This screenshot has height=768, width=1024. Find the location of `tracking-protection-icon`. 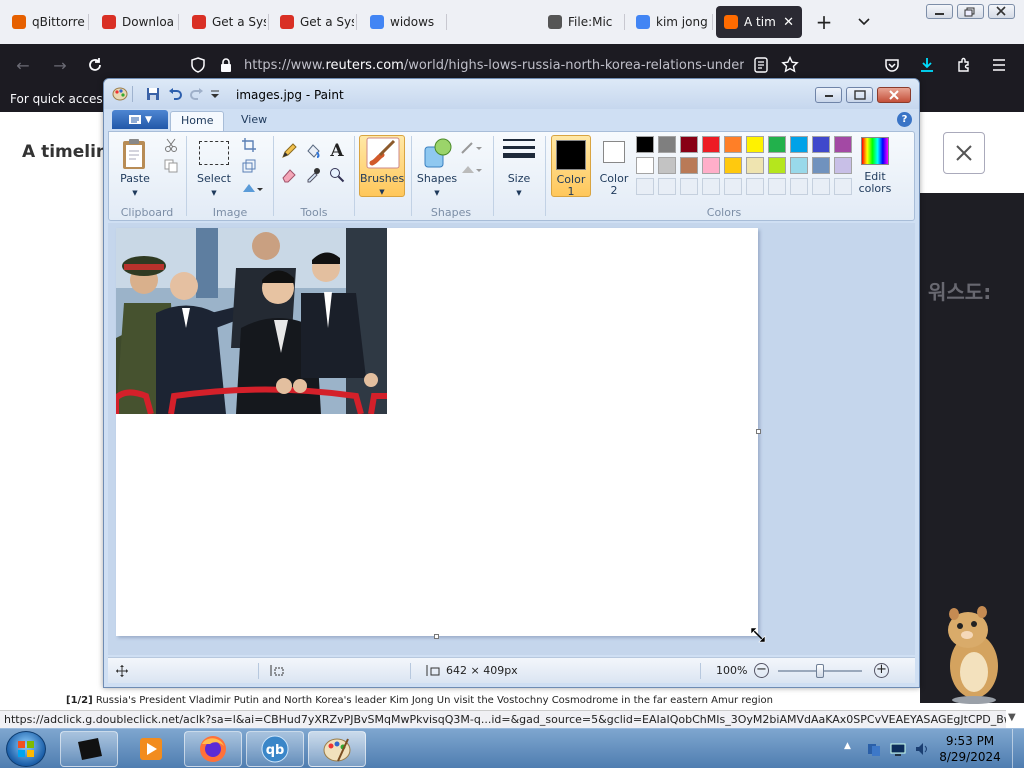

tracking-protection-icon is located at coordinates (198, 65).